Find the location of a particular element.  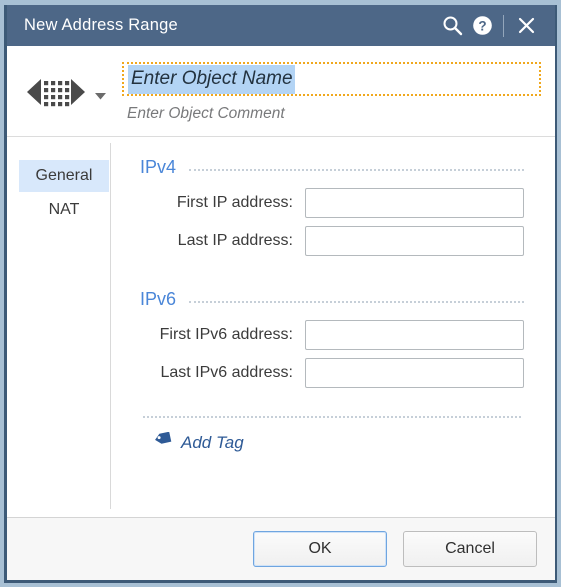

label-last-ip-address: Last IP address: is located at coordinates (235, 240).